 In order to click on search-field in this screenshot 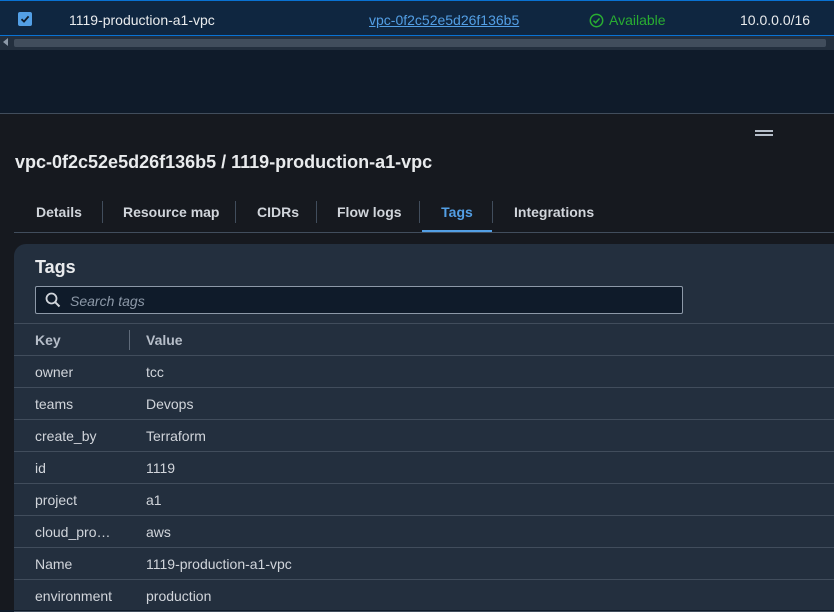, I will do `click(359, 300)`.